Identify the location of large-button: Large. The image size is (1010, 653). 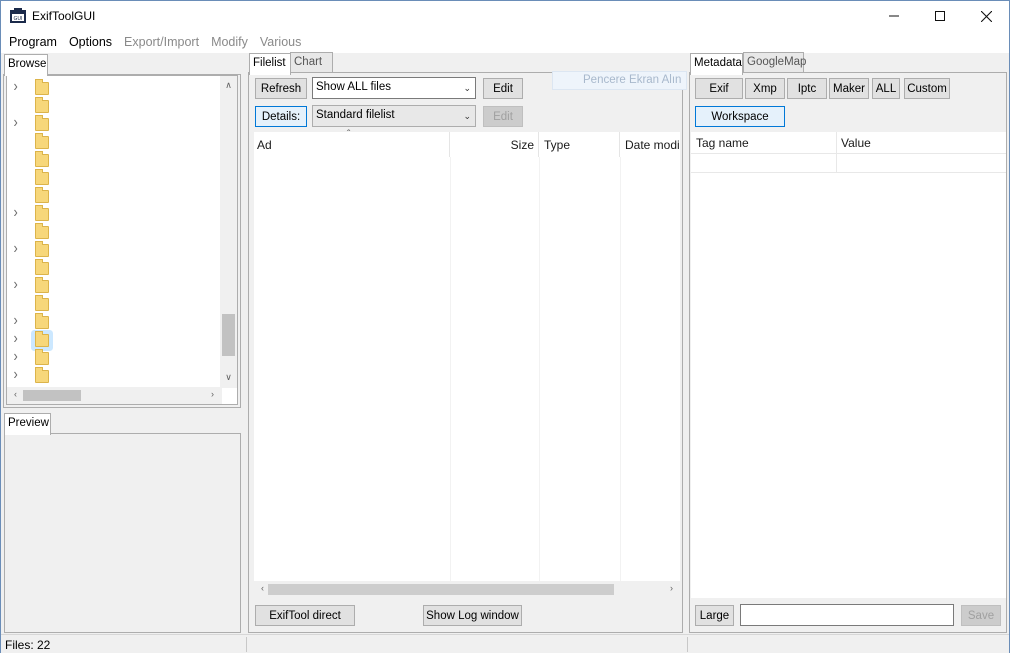
(714, 615).